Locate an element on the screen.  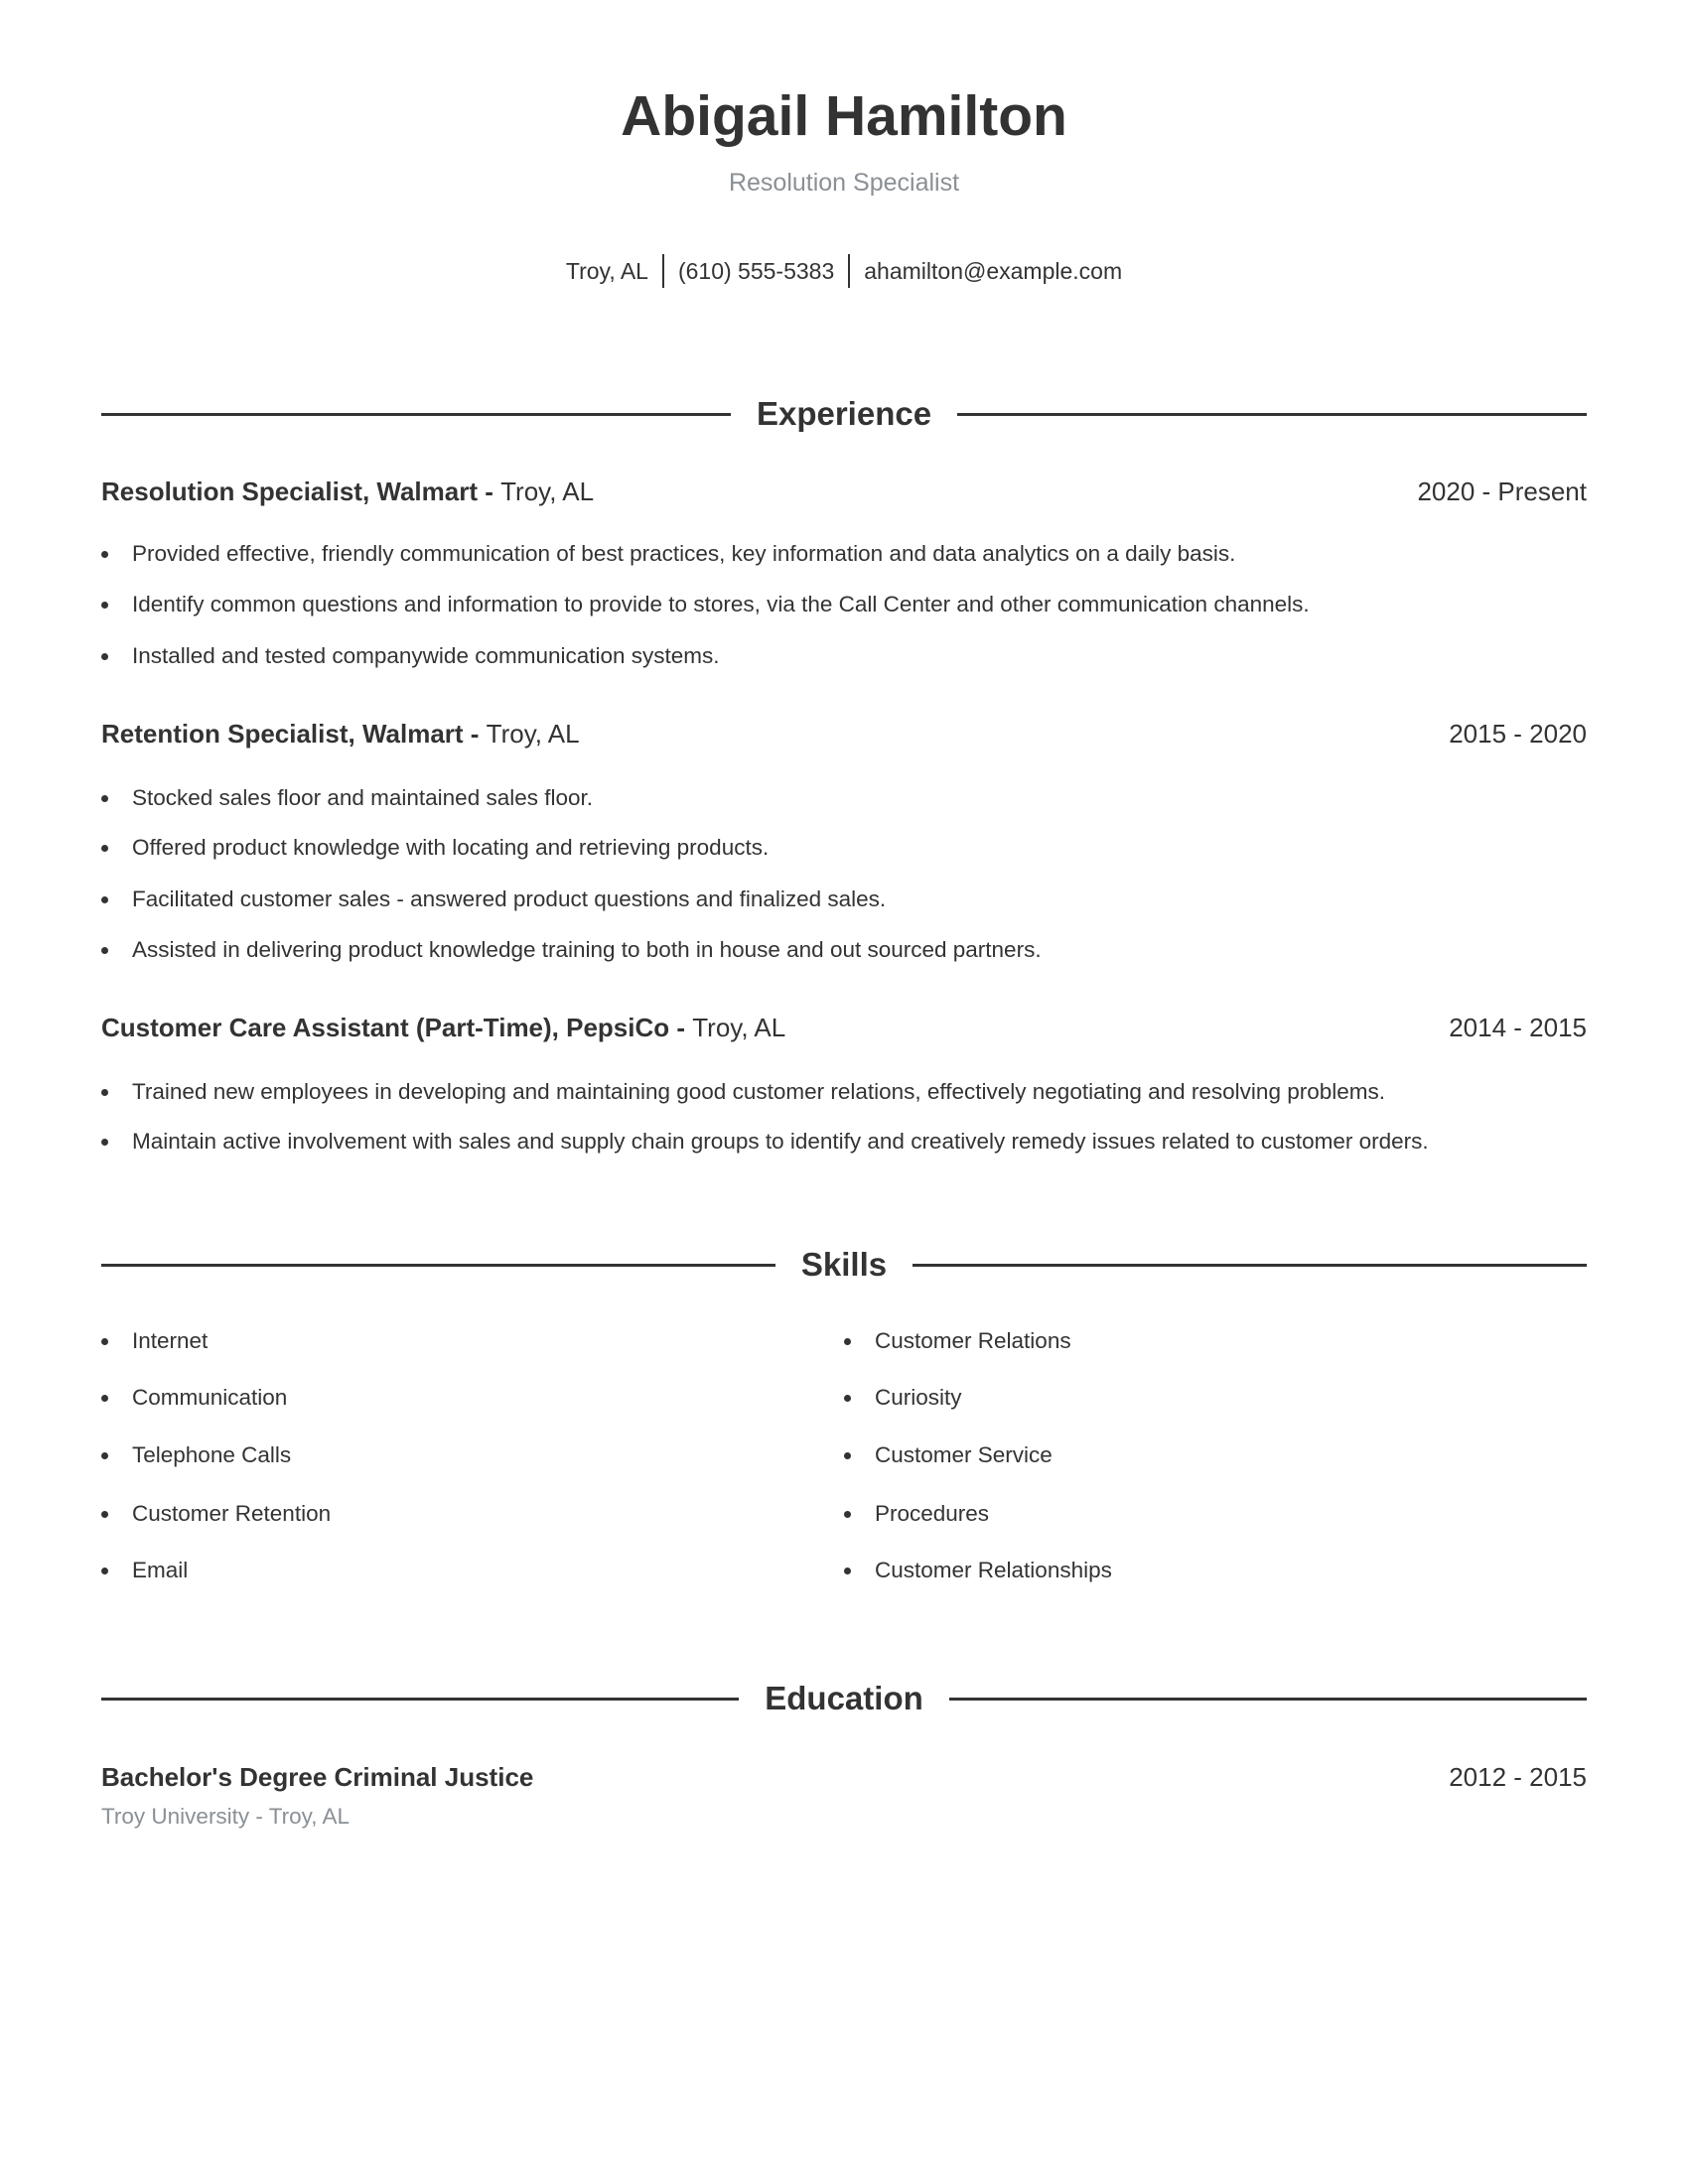
skill-label: Internet is located at coordinates (170, 1340).